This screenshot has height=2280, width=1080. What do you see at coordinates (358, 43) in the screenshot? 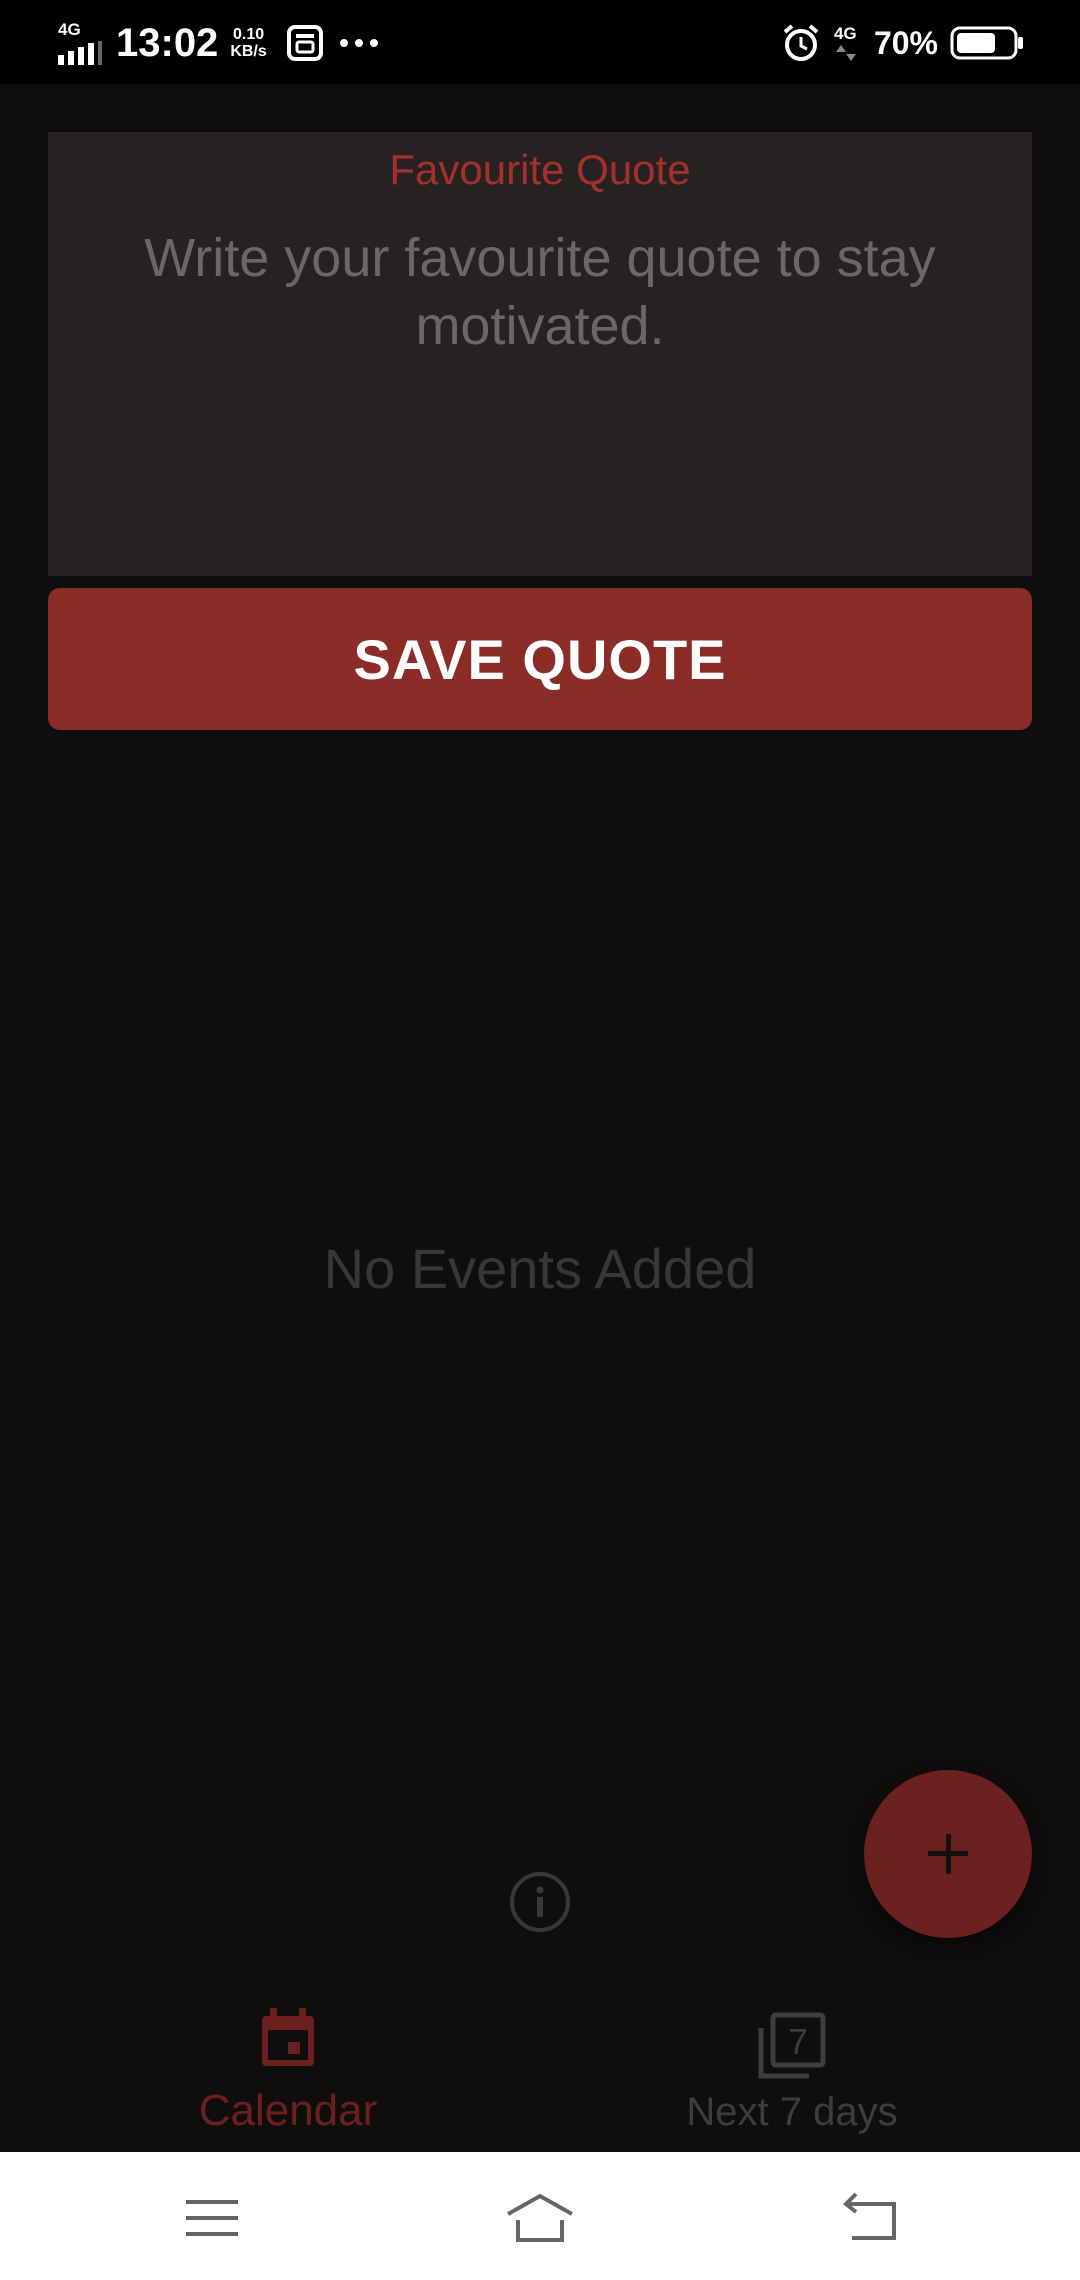
I see `more-notifications-icon` at bounding box center [358, 43].